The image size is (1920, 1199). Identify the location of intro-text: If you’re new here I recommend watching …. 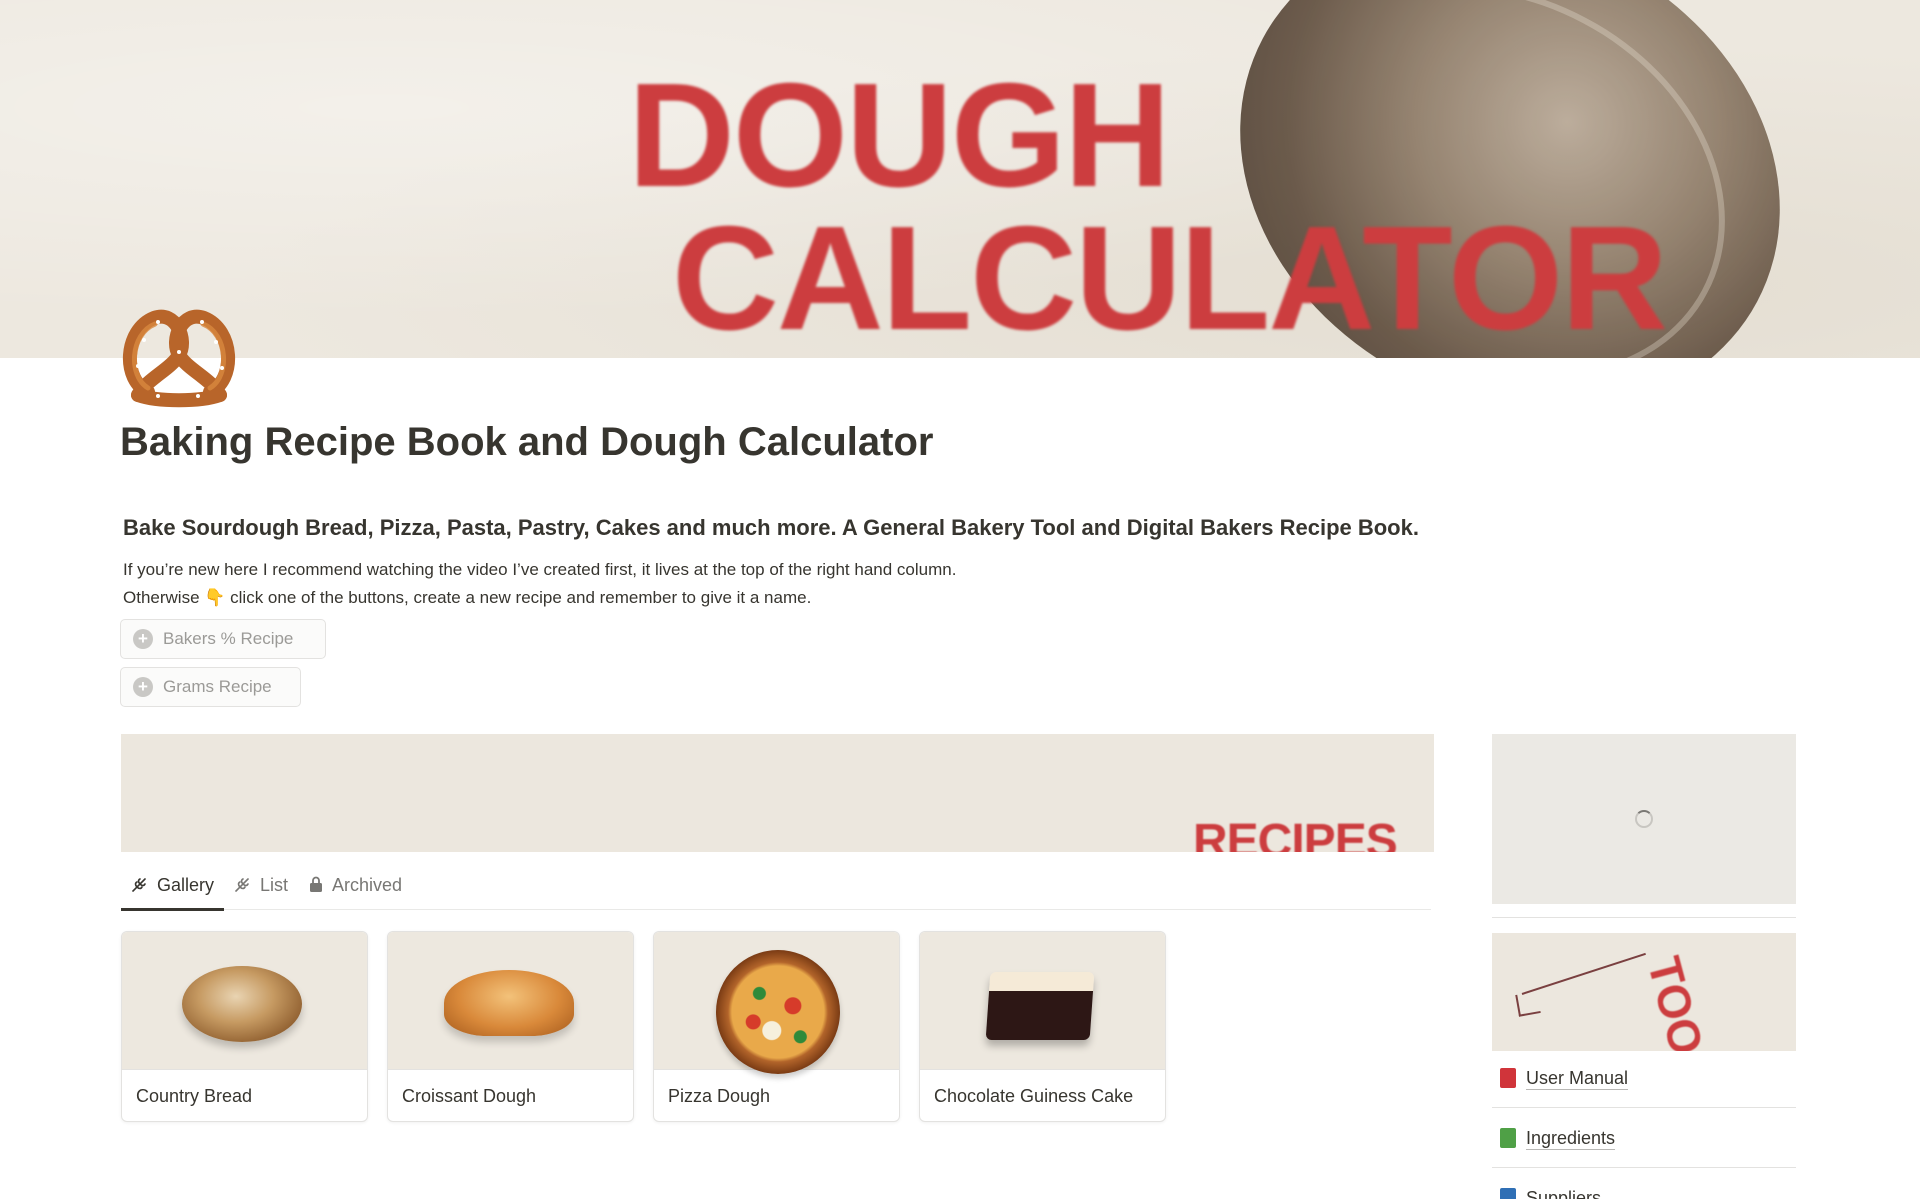
(539, 584).